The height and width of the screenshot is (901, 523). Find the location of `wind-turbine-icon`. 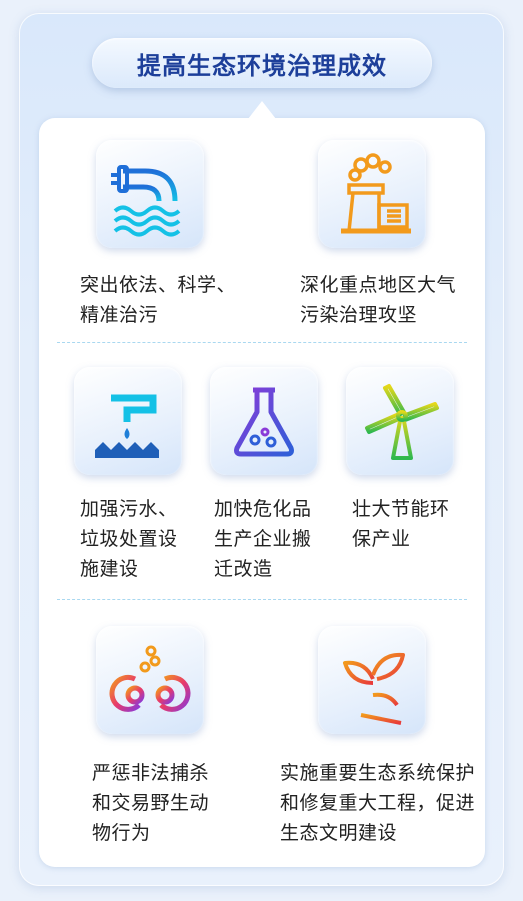

wind-turbine-icon is located at coordinates (400, 421).